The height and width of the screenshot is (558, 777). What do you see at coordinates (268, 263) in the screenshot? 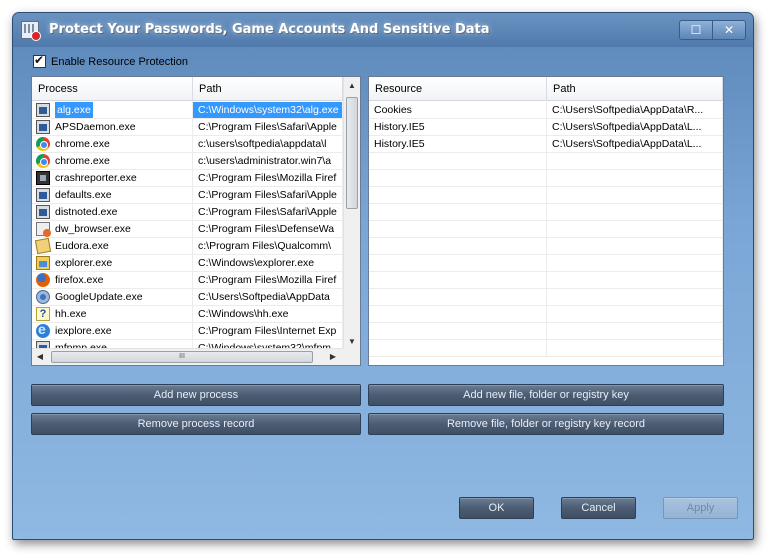
I see `process-path-cell: C:\Windows\explorer.exe` at bounding box center [268, 263].